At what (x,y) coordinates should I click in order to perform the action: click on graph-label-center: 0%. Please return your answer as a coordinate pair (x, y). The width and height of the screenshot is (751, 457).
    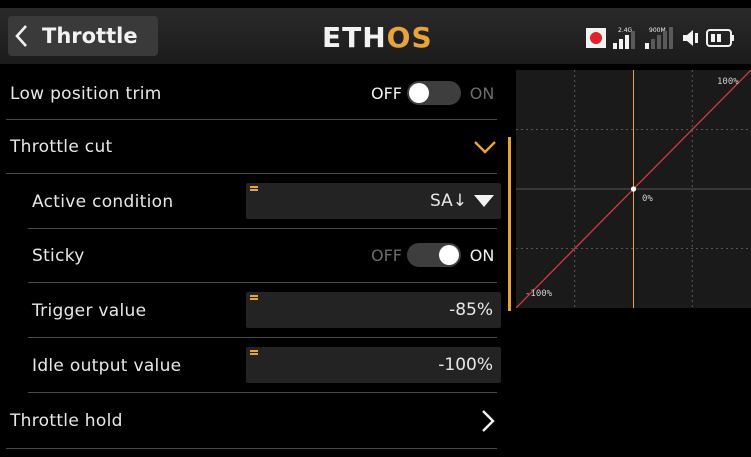
    Looking at the image, I should click on (647, 199).